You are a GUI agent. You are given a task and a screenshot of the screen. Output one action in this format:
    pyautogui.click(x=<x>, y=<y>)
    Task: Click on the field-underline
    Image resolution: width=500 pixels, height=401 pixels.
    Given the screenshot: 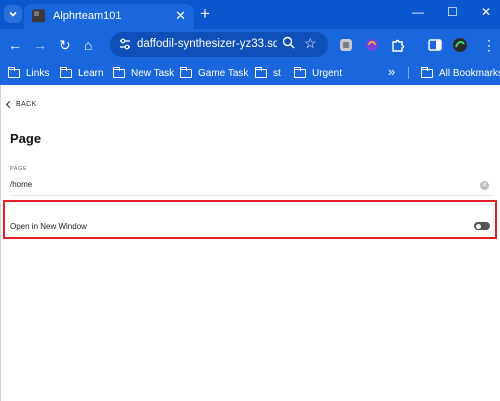 What is the action you would take?
    pyautogui.click(x=252, y=195)
    